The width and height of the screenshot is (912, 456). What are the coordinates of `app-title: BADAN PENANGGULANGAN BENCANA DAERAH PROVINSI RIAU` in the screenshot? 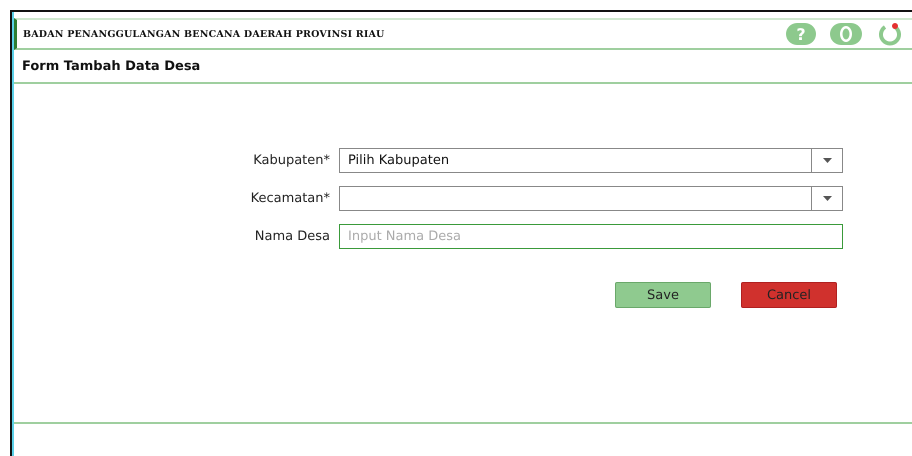 It's located at (204, 34).